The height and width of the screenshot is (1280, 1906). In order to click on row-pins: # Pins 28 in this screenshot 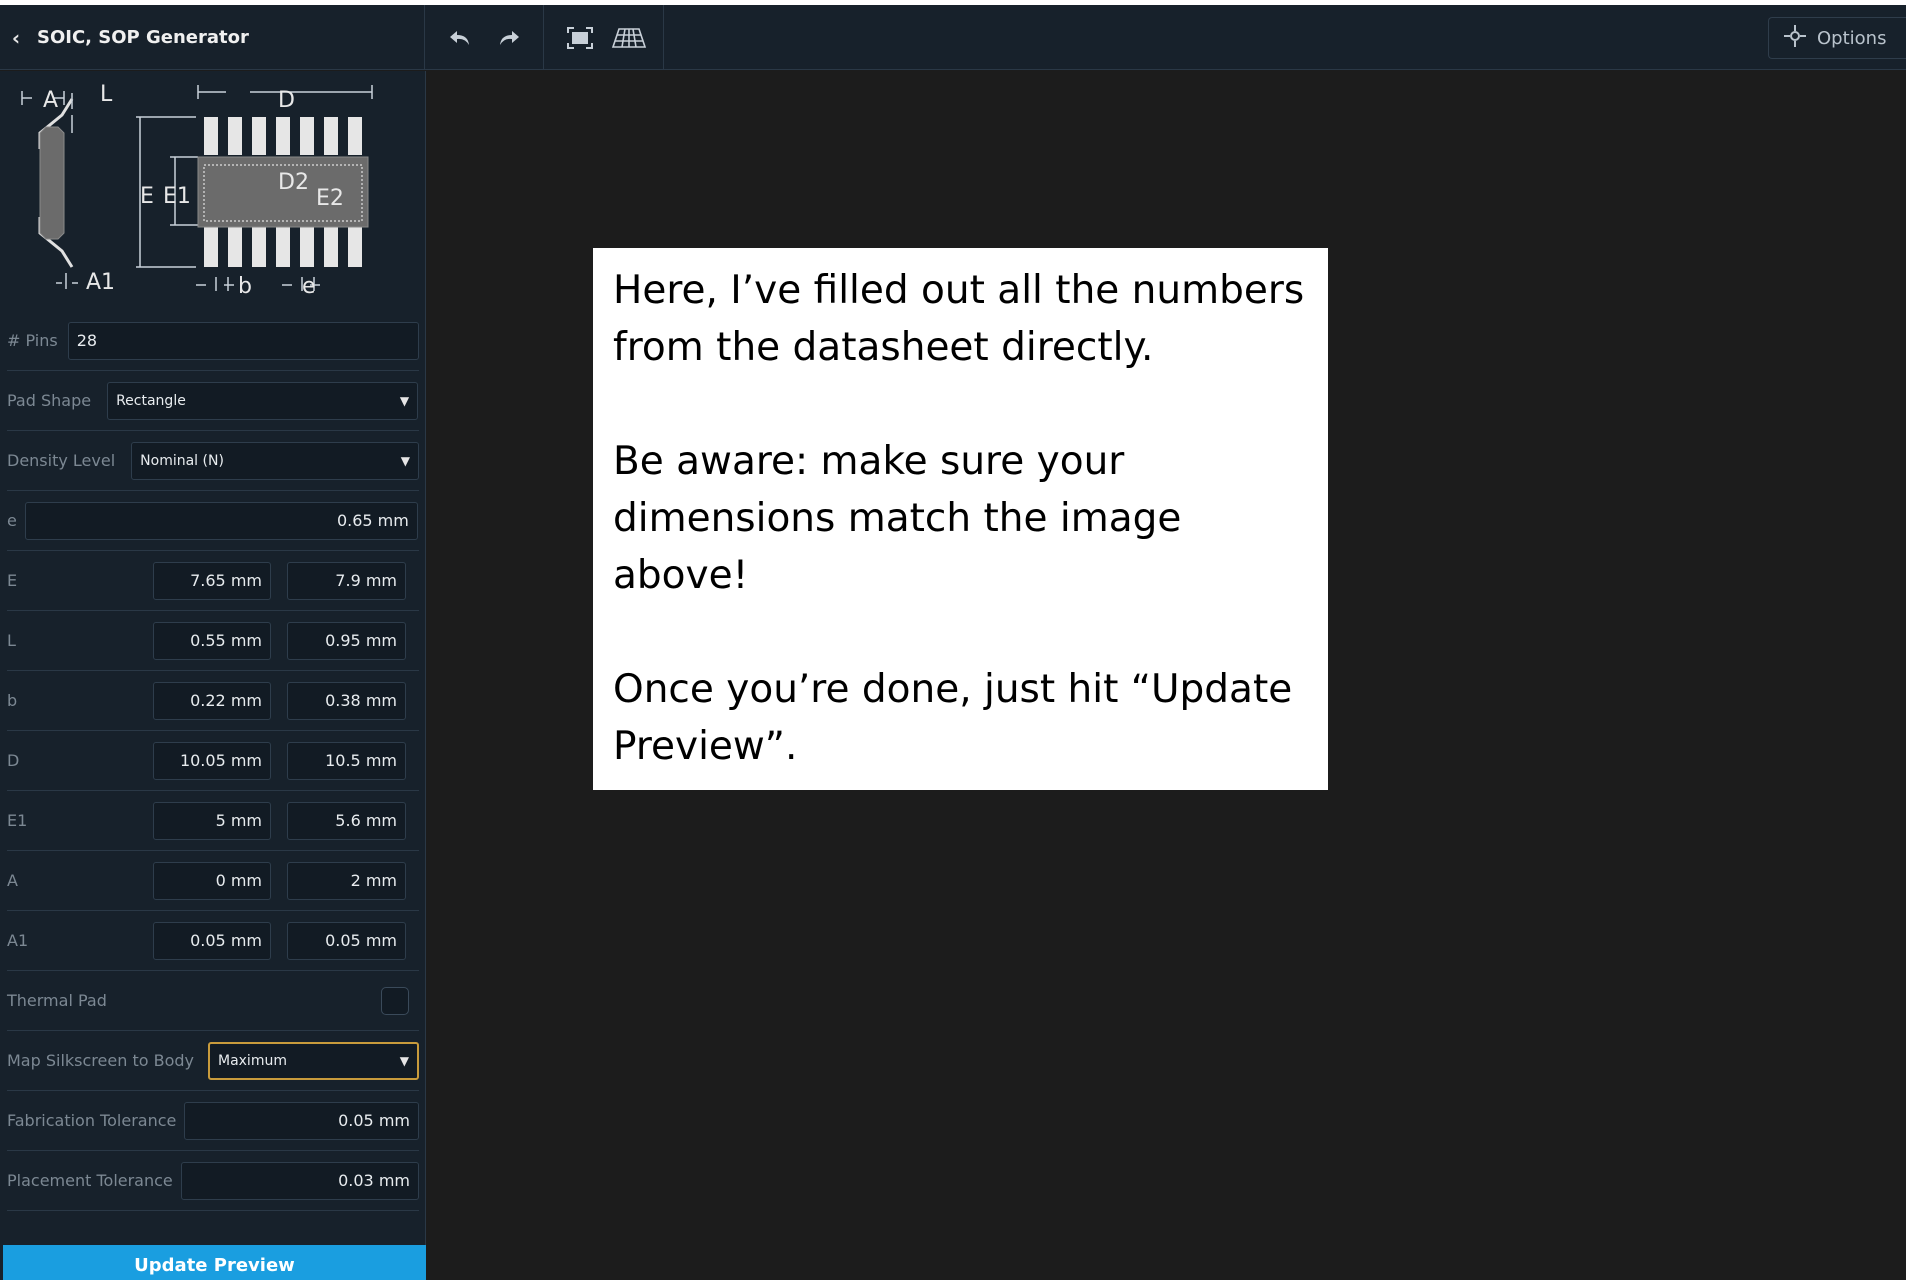, I will do `click(213, 341)`.